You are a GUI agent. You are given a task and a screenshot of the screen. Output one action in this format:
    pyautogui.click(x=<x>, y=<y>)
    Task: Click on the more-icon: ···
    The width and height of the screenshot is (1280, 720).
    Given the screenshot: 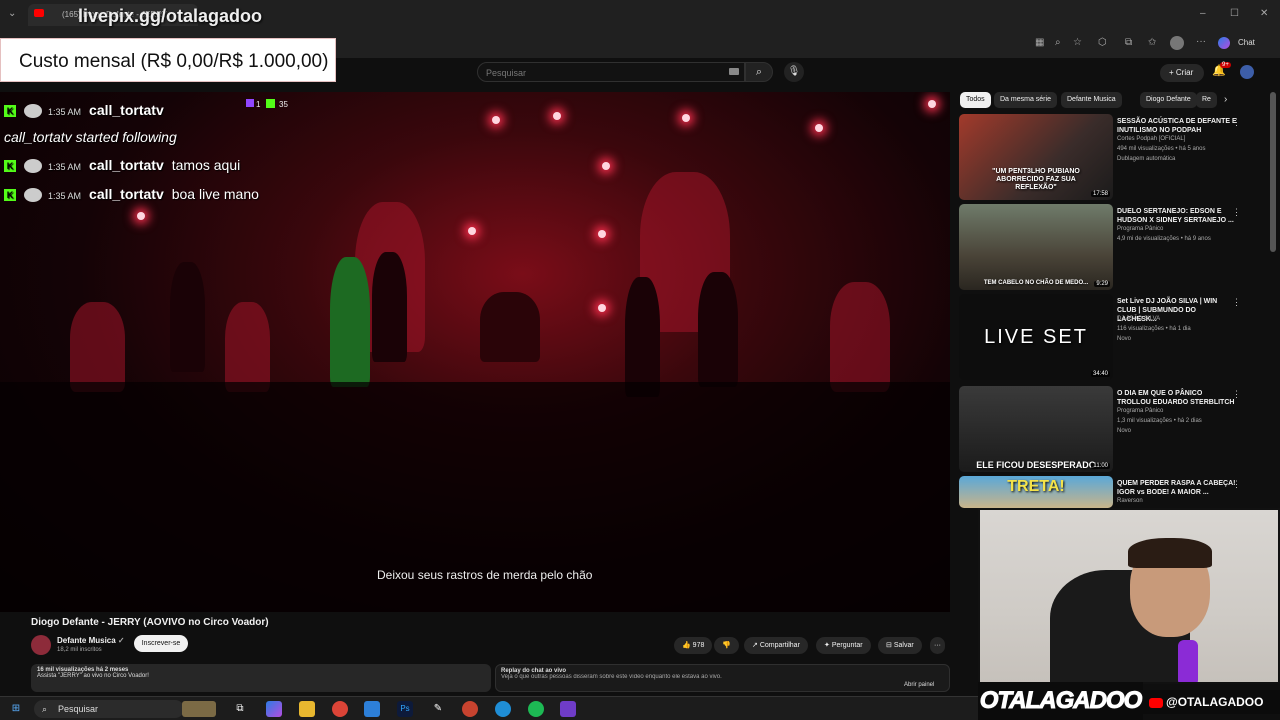 What is the action you would take?
    pyautogui.click(x=1201, y=41)
    